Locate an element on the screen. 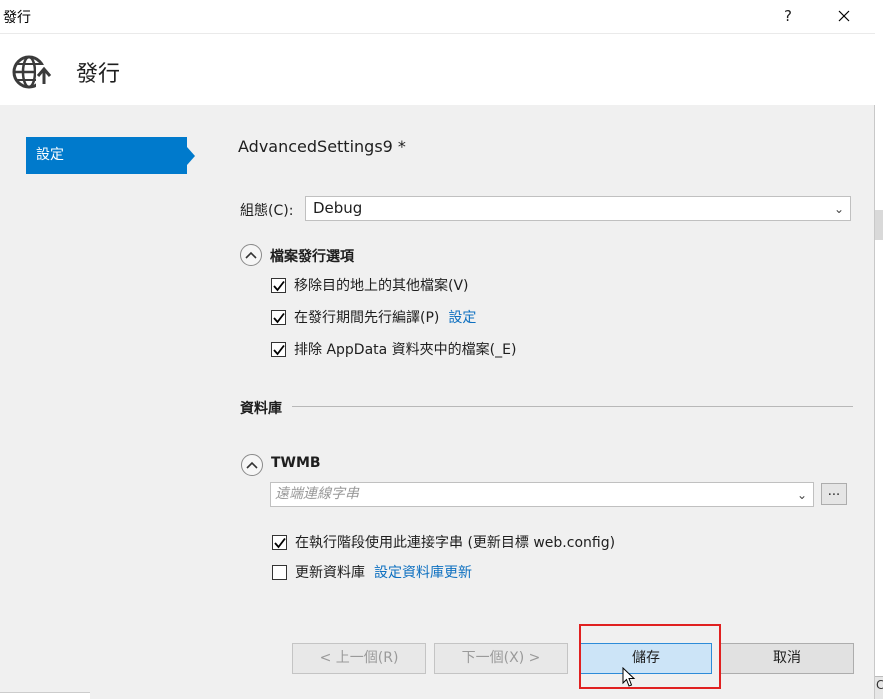 This screenshot has width=883, height=699. precompile-label: 在發行期間先行編譯(P) is located at coordinates (367, 318).